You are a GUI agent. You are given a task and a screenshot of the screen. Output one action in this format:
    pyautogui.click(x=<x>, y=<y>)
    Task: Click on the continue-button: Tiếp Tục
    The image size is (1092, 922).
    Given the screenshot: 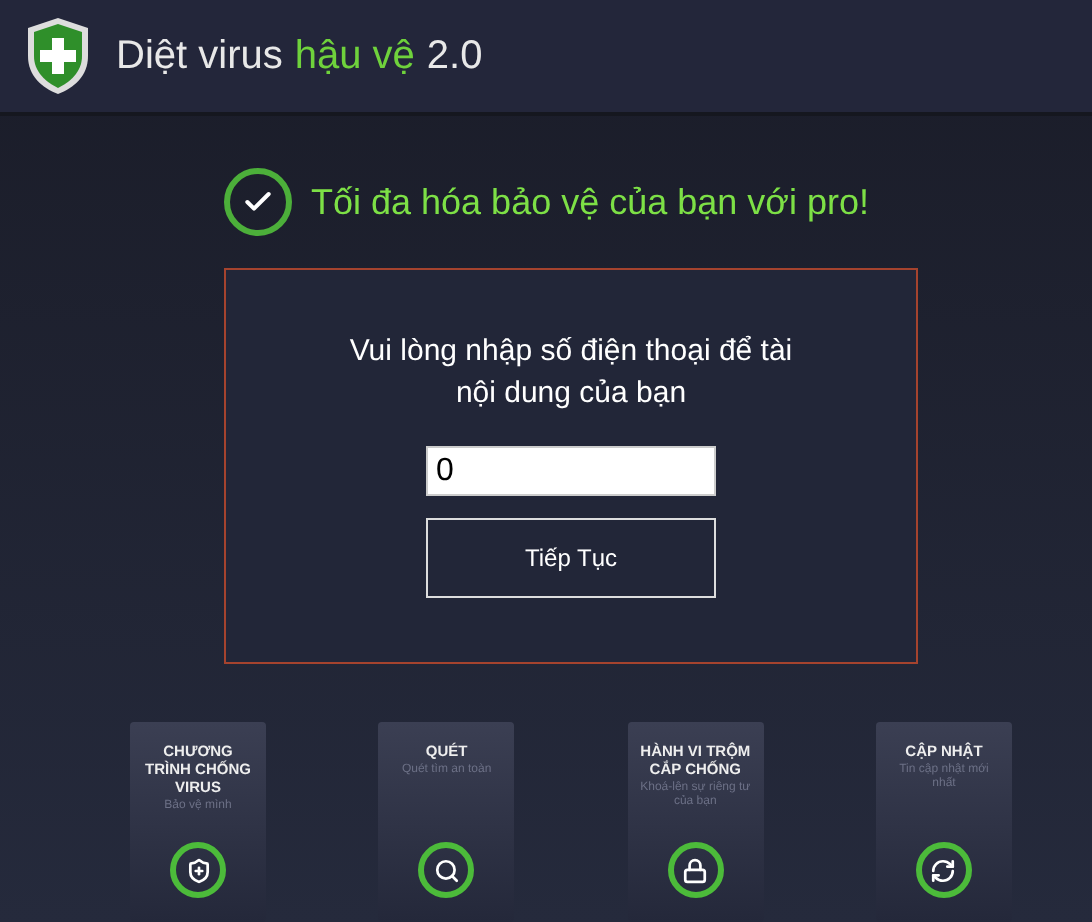 What is the action you would take?
    pyautogui.click(x=571, y=558)
    